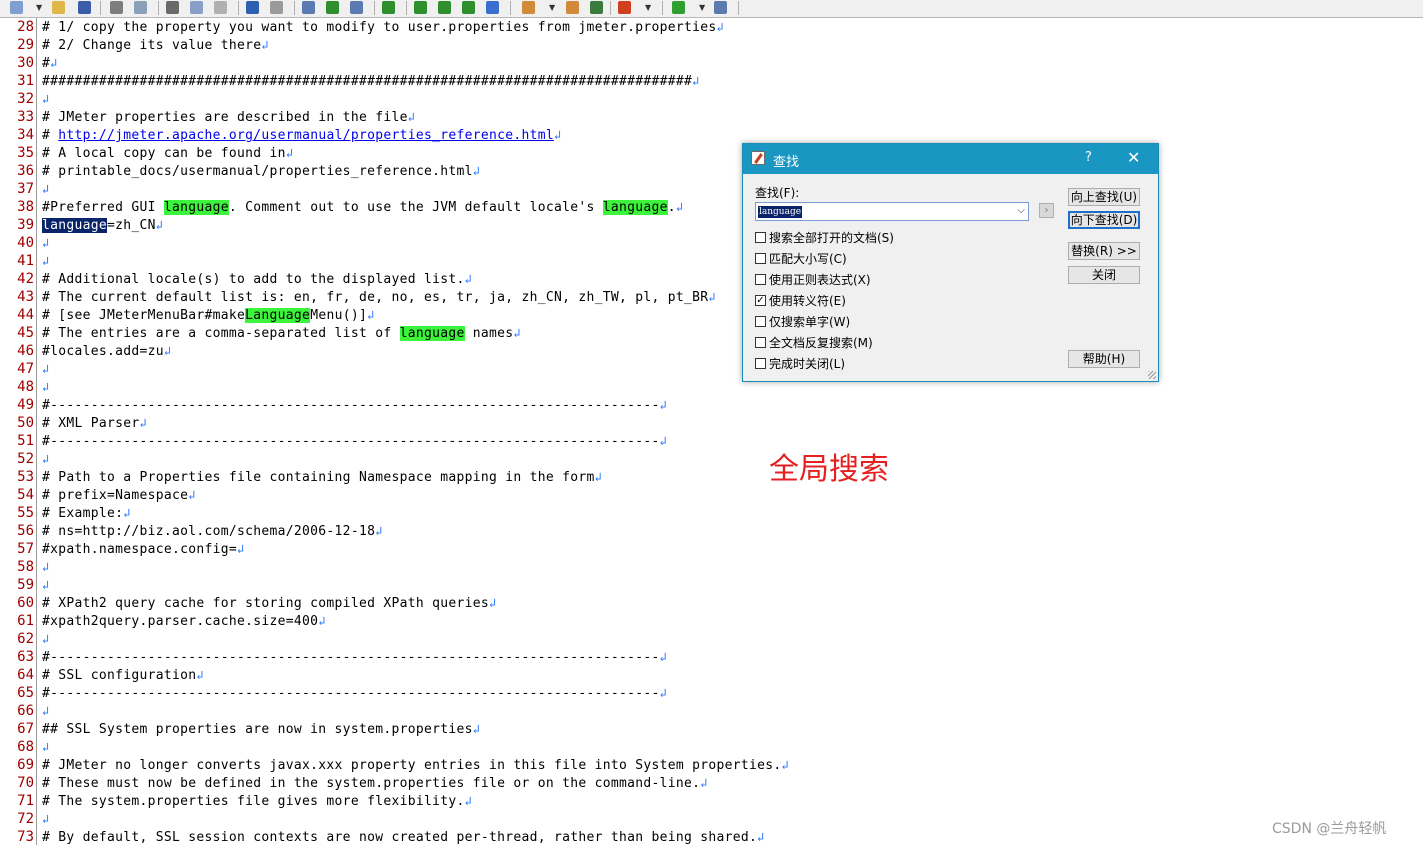 This screenshot has height=845, width=1423. I want to click on editor-line: 39 language=zh_CN↲, so click(711, 225).